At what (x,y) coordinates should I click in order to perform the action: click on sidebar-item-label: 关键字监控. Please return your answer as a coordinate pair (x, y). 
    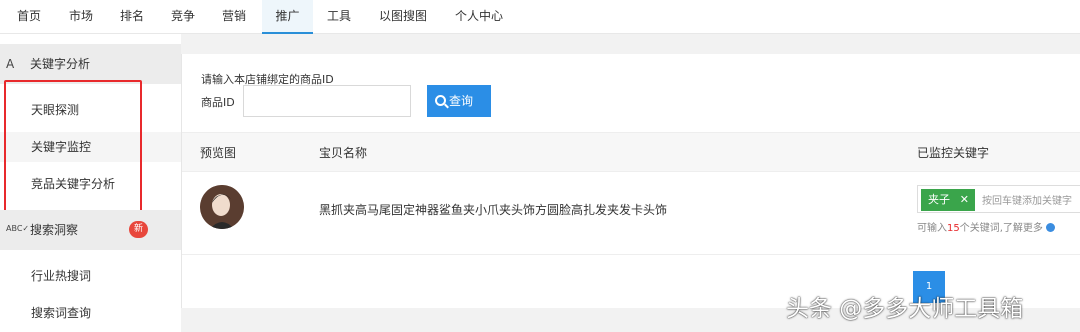
    Looking at the image, I should click on (61, 147).